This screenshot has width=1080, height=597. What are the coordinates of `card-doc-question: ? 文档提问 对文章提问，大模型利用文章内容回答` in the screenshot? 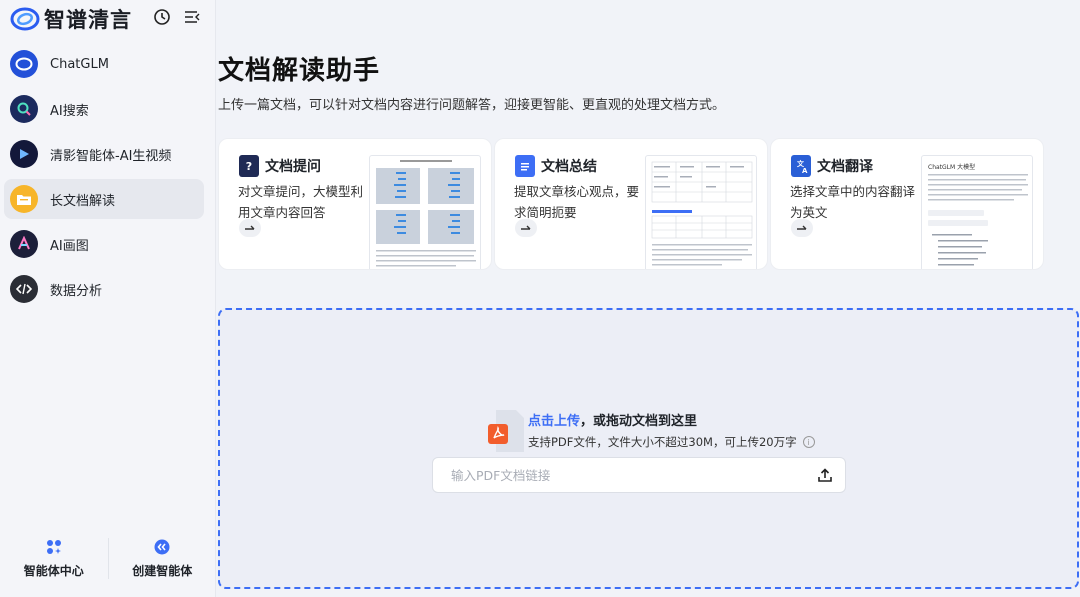 It's located at (355, 204).